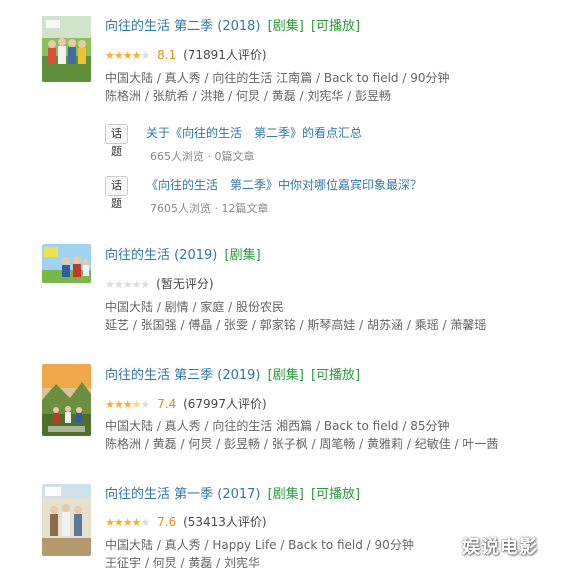 Image resolution: width=562 pixels, height=568 pixels. I want to click on topic-stats: 7605人浏览 · 12篇文章, so click(209, 208).